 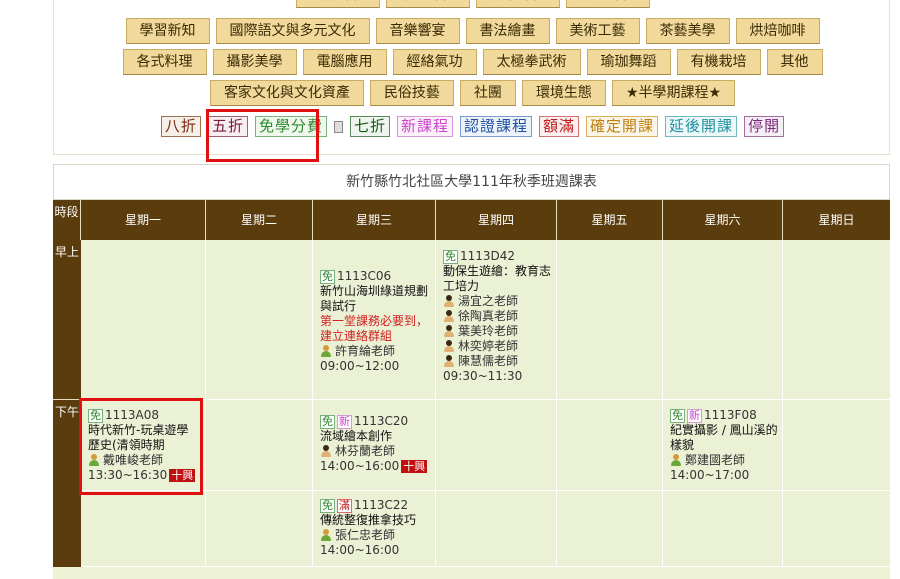 I want to click on category-afternoon-courses: 下午課程, so click(x=517, y=4).